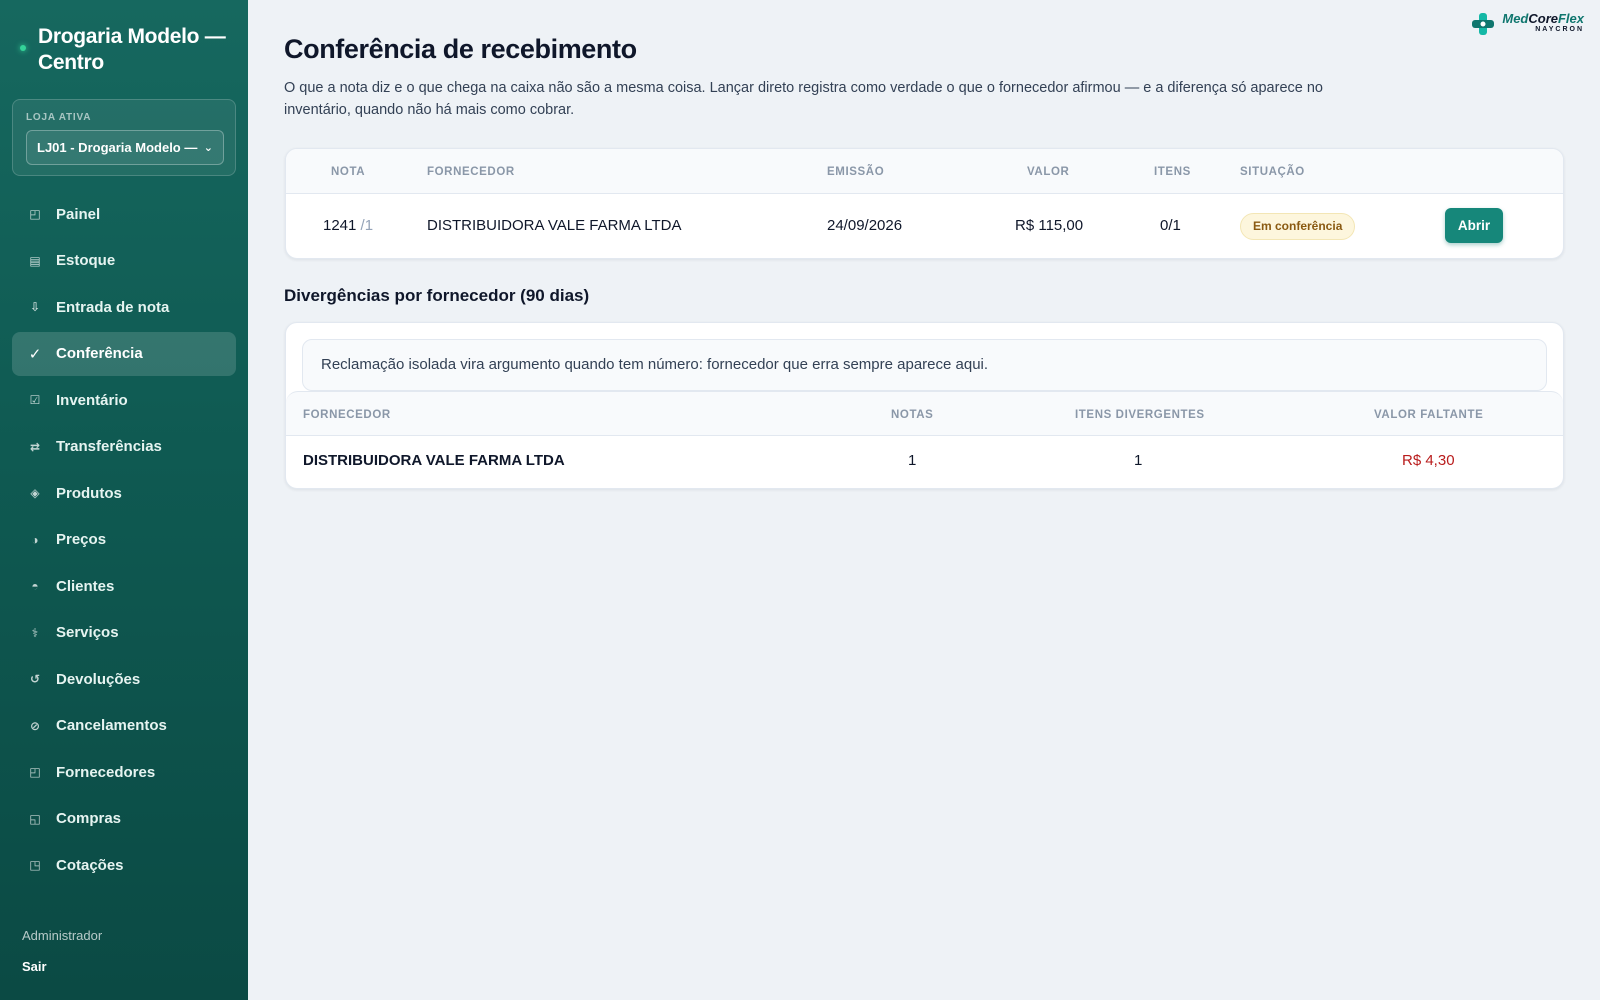  What do you see at coordinates (124, 214) in the screenshot?
I see `sidebar-item-painel: ◰ Painel` at bounding box center [124, 214].